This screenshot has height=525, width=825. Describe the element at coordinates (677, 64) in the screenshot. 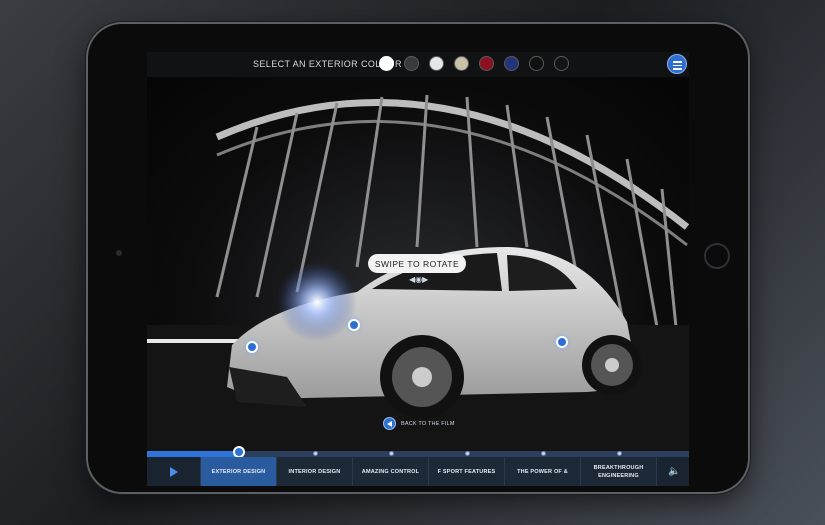

I see `menu-button` at that location.